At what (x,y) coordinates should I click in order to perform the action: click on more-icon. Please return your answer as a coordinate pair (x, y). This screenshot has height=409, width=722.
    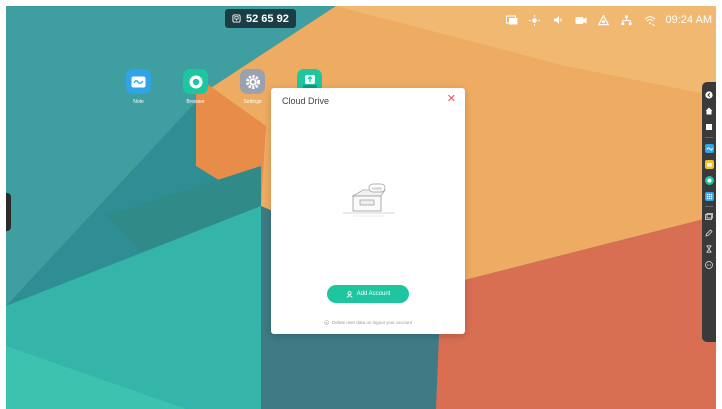
    Looking at the image, I should click on (709, 265).